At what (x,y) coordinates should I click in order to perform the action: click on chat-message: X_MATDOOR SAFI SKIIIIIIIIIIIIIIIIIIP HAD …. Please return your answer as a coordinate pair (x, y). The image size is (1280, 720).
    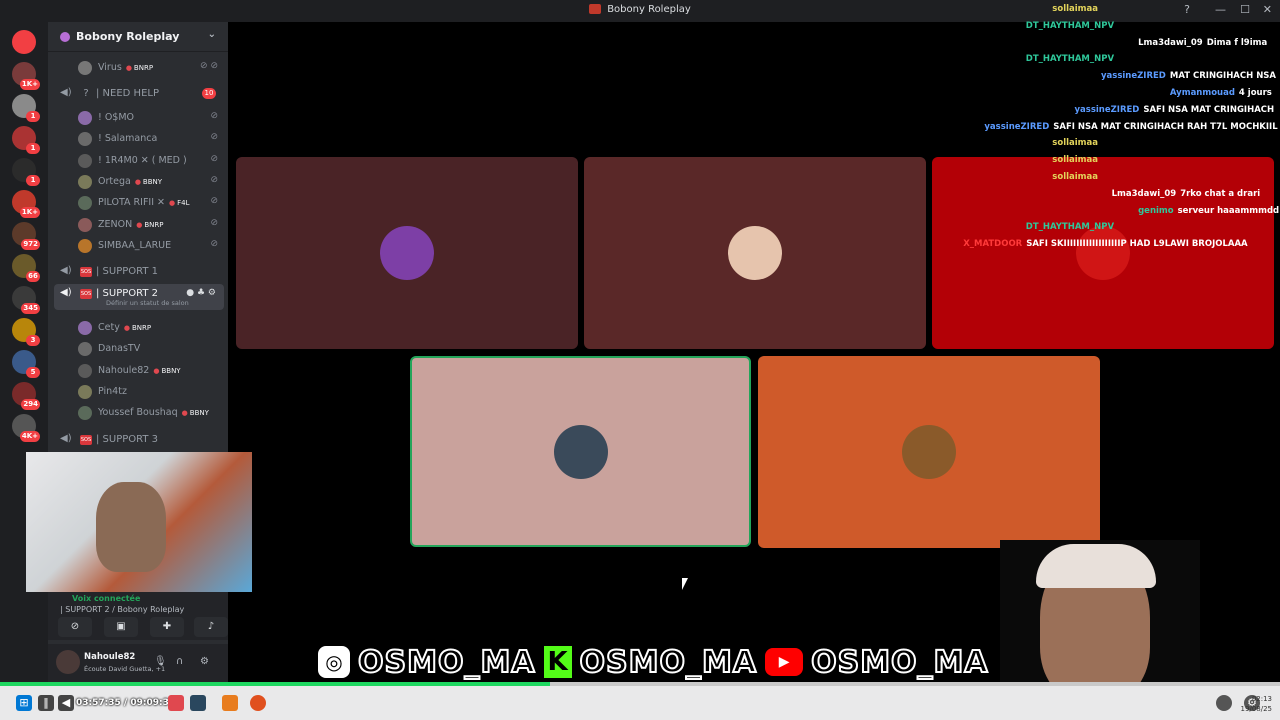
    Looking at the image, I should click on (1118, 247).